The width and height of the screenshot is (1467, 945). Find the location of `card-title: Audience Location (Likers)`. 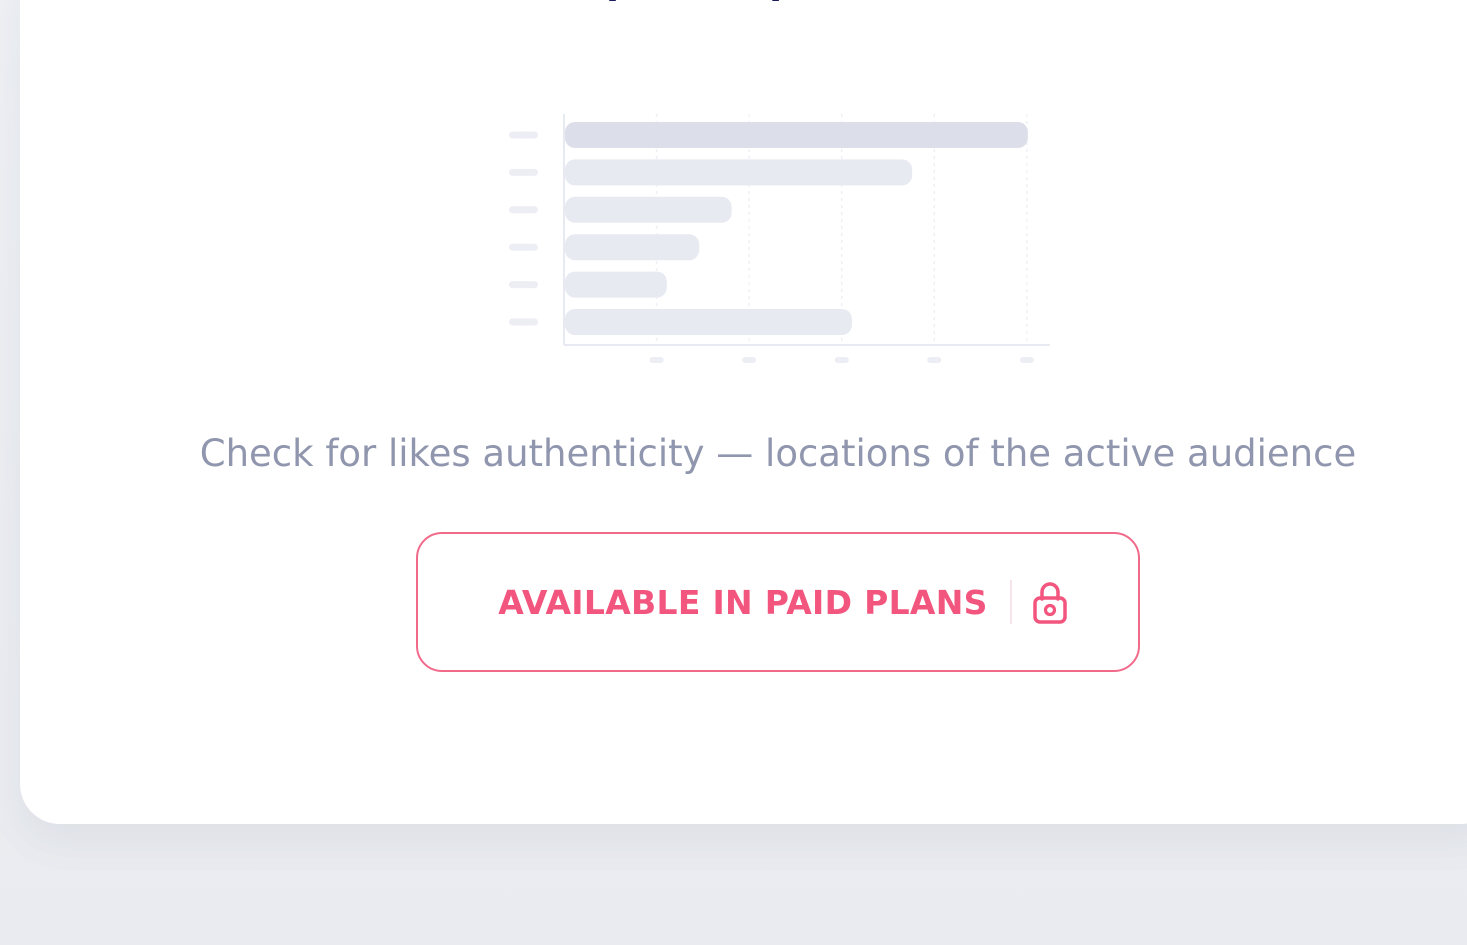

card-title: Audience Location (Likers) is located at coordinates (457, 6).